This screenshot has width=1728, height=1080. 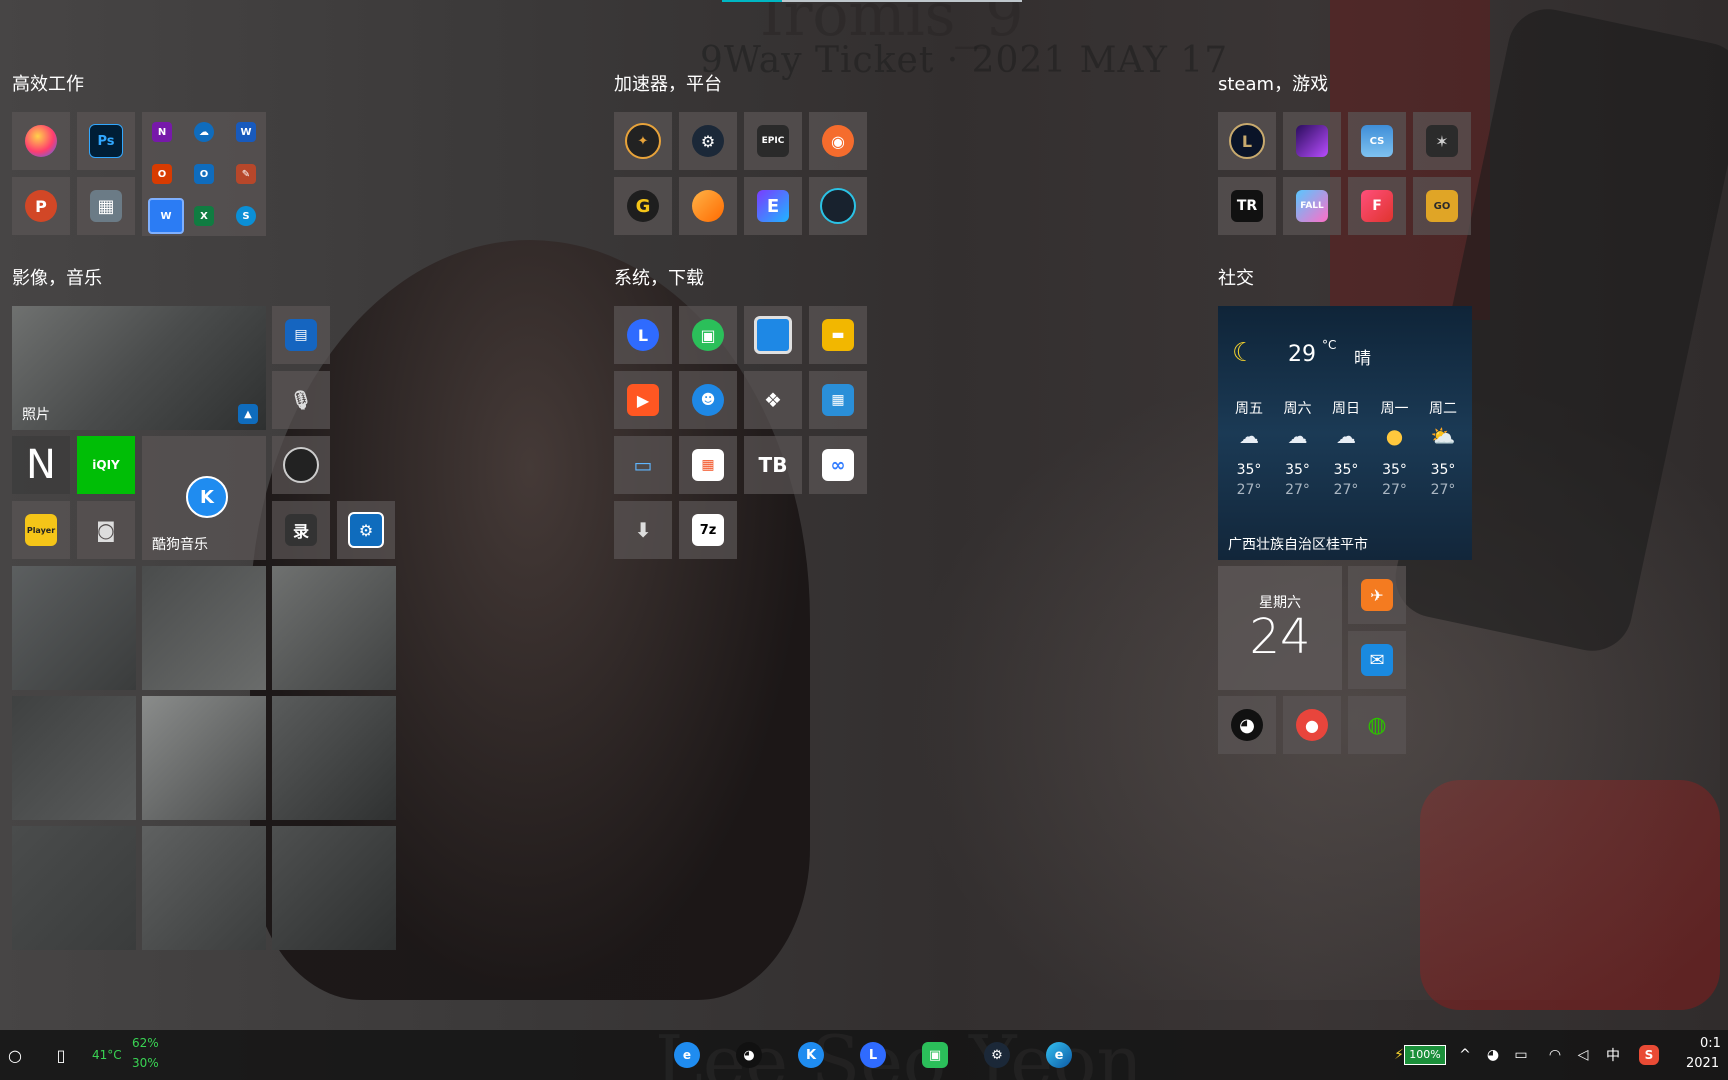 What do you see at coordinates (708, 530) in the screenshot?
I see `tile-7zip: 7z` at bounding box center [708, 530].